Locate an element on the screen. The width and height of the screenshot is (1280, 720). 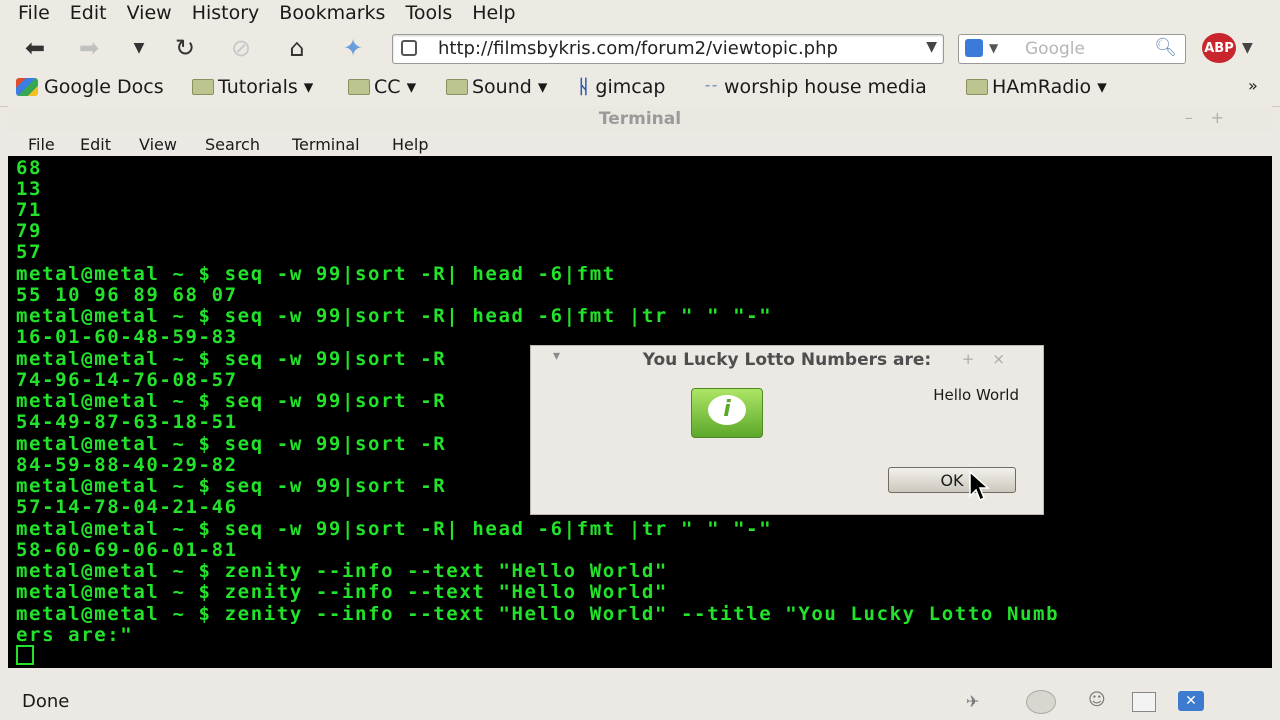
menu-view: View is located at coordinates (149, 13).